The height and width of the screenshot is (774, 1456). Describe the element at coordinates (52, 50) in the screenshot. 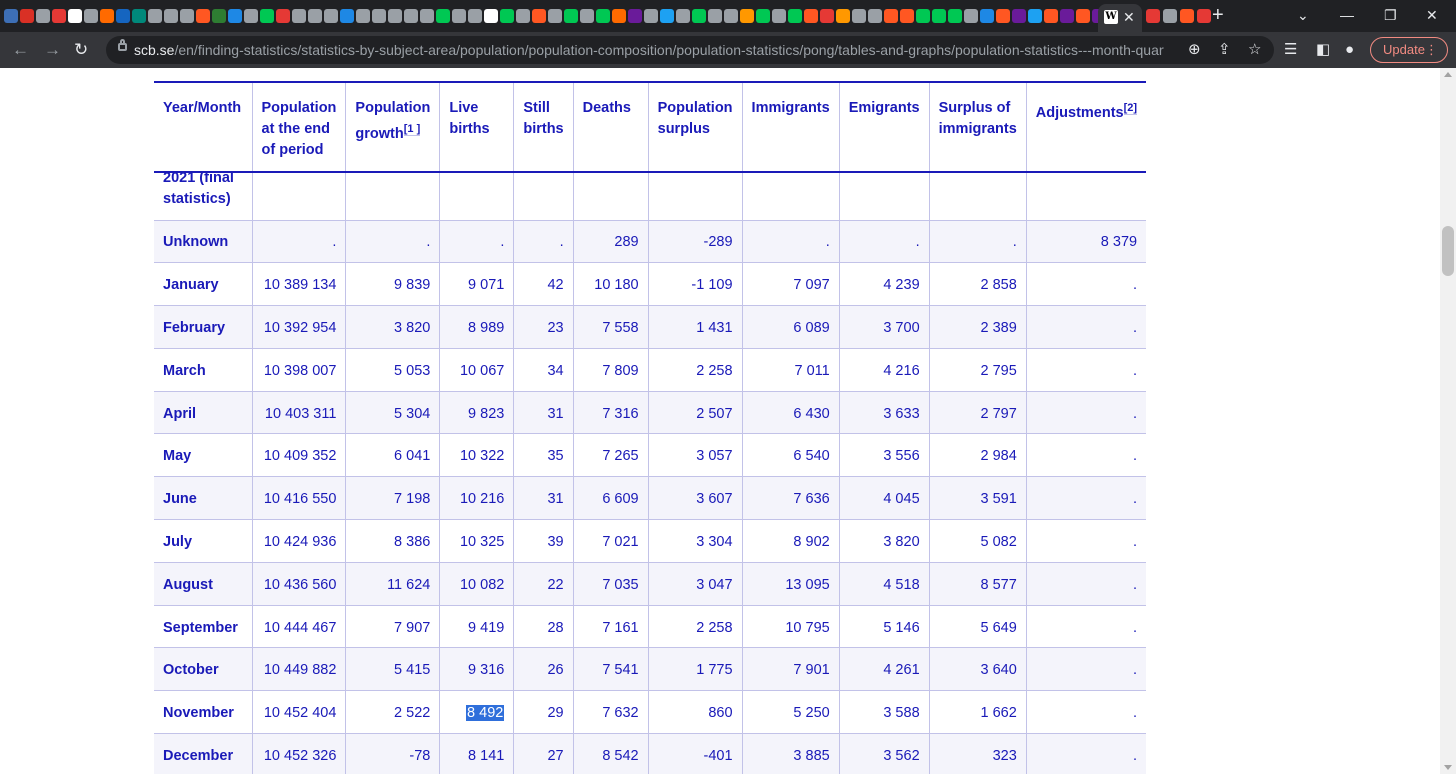

I see `forward-icon: →` at that location.